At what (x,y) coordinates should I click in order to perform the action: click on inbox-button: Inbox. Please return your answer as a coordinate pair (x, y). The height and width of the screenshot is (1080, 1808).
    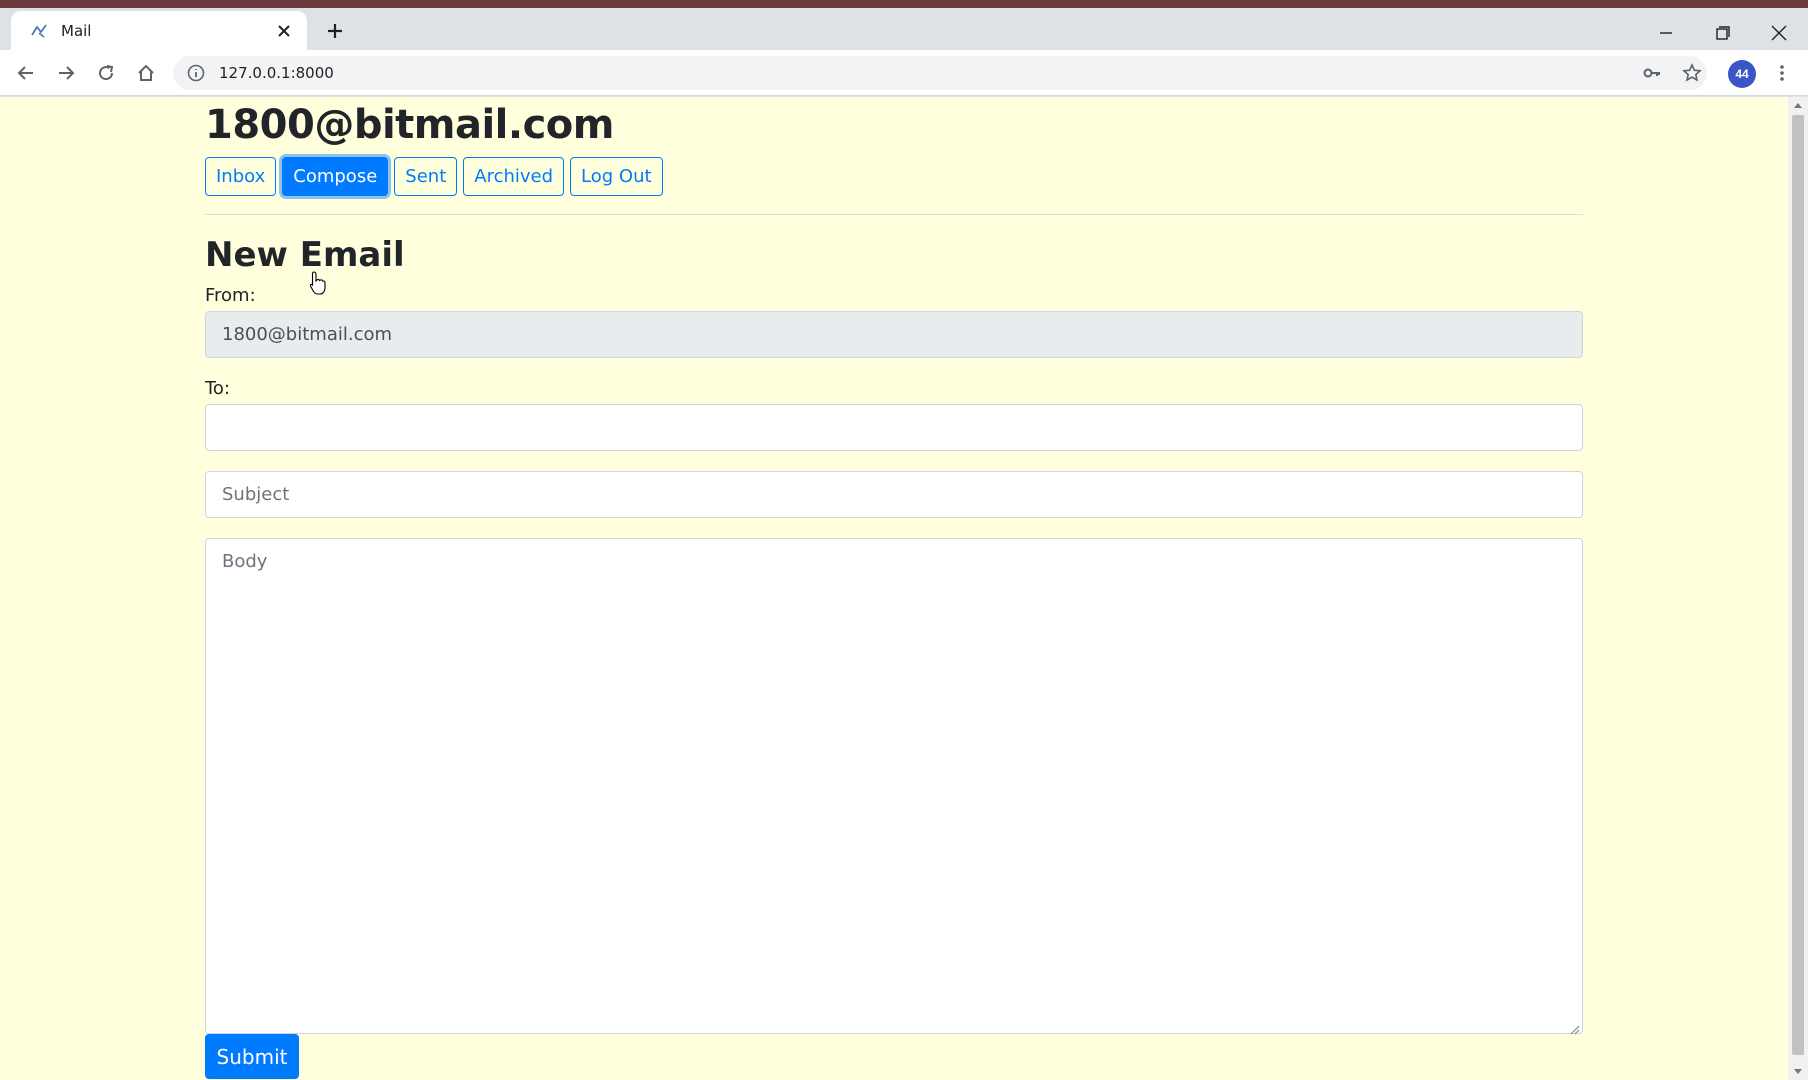
    Looking at the image, I should click on (241, 176).